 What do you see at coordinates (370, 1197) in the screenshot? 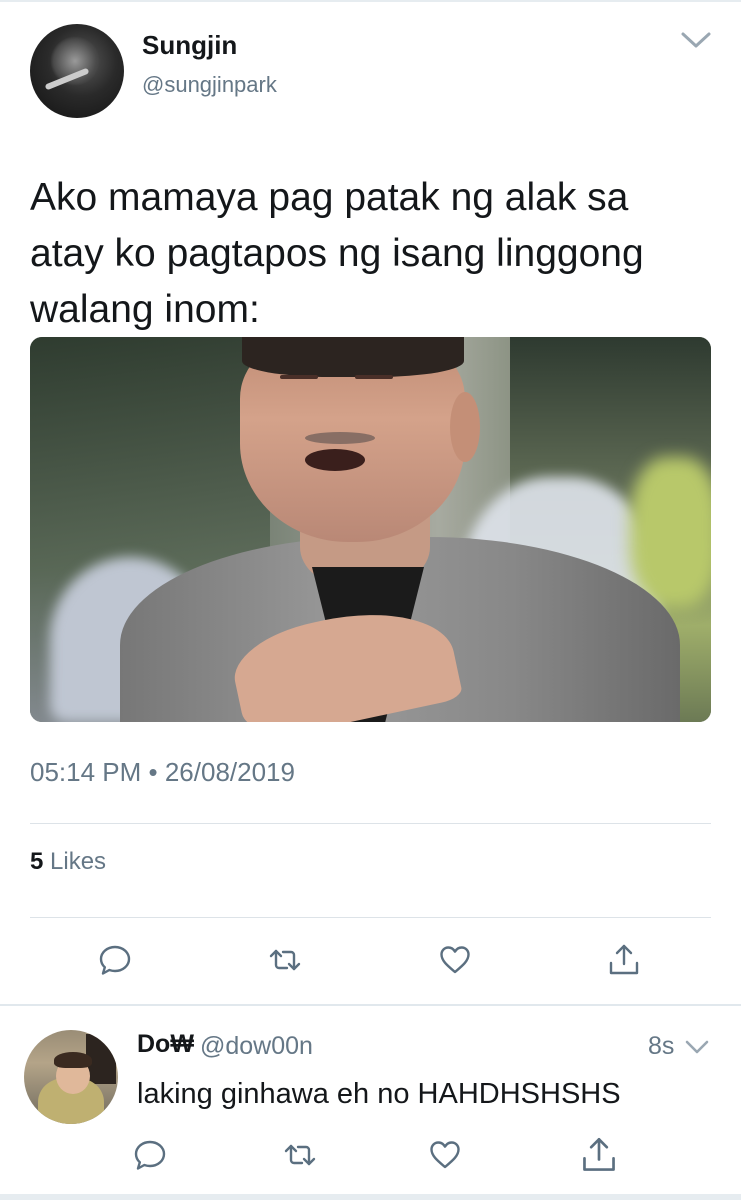
I see `bottom-divider` at bounding box center [370, 1197].